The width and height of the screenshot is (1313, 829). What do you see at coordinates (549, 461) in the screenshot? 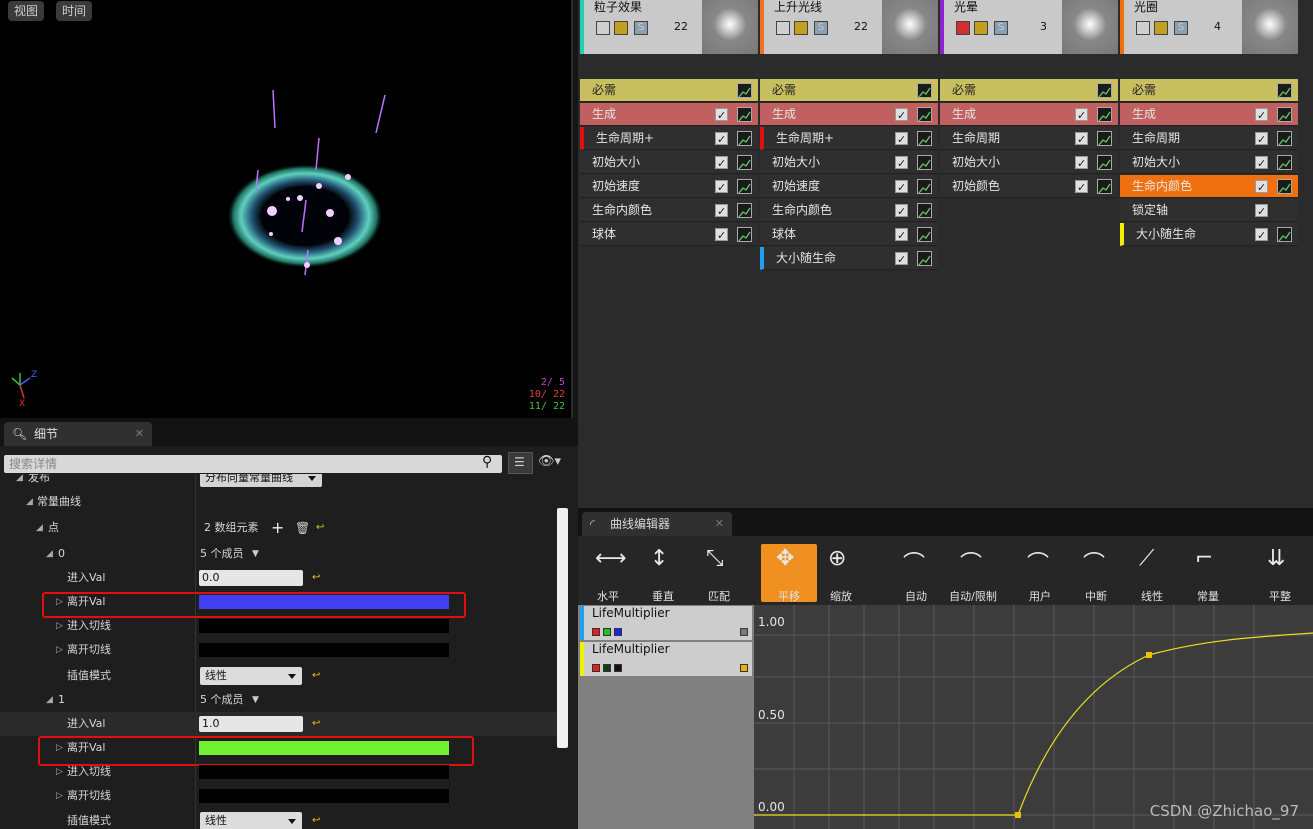
I see `eye-icon: 👁︎▾` at bounding box center [549, 461].